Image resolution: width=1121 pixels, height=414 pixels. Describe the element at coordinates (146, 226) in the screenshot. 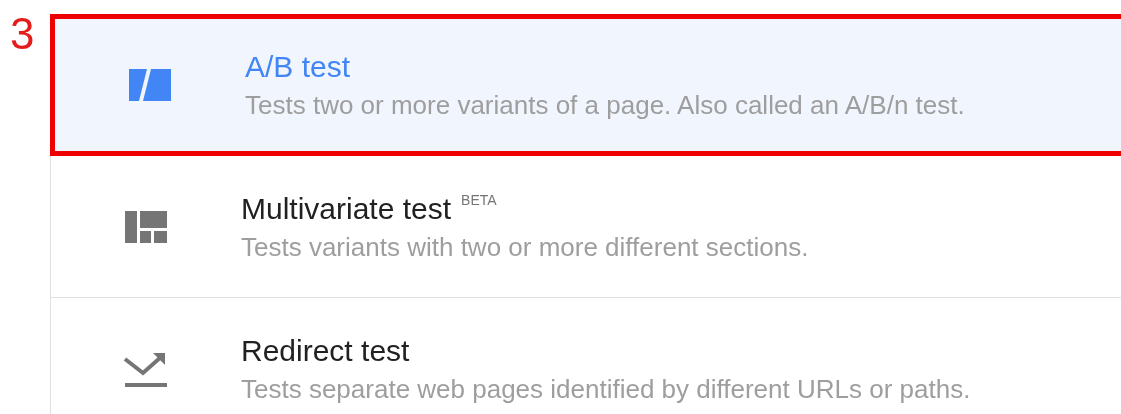

I see `grid-icon` at that location.